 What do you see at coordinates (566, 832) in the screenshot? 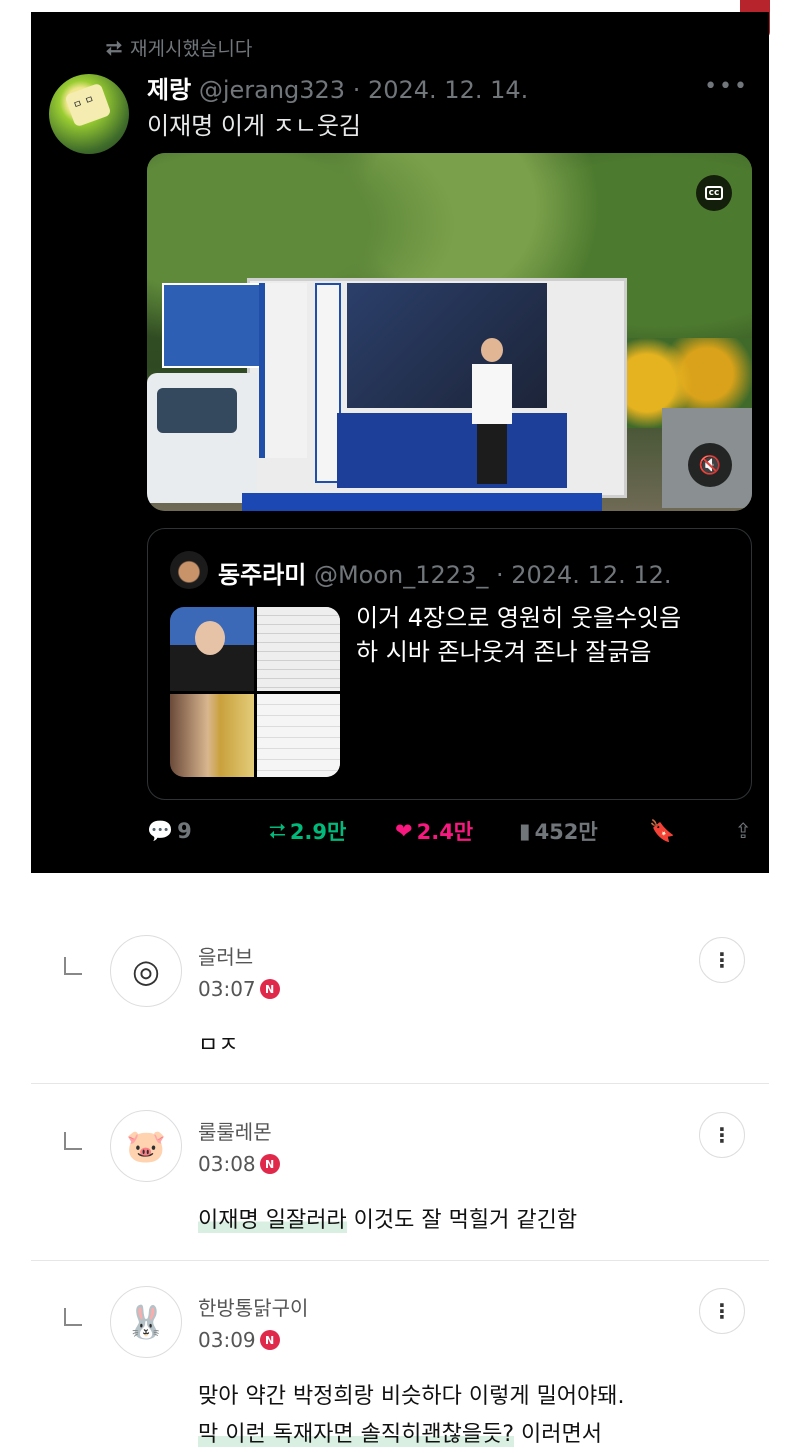
I see `view-count: 452만` at bounding box center [566, 832].